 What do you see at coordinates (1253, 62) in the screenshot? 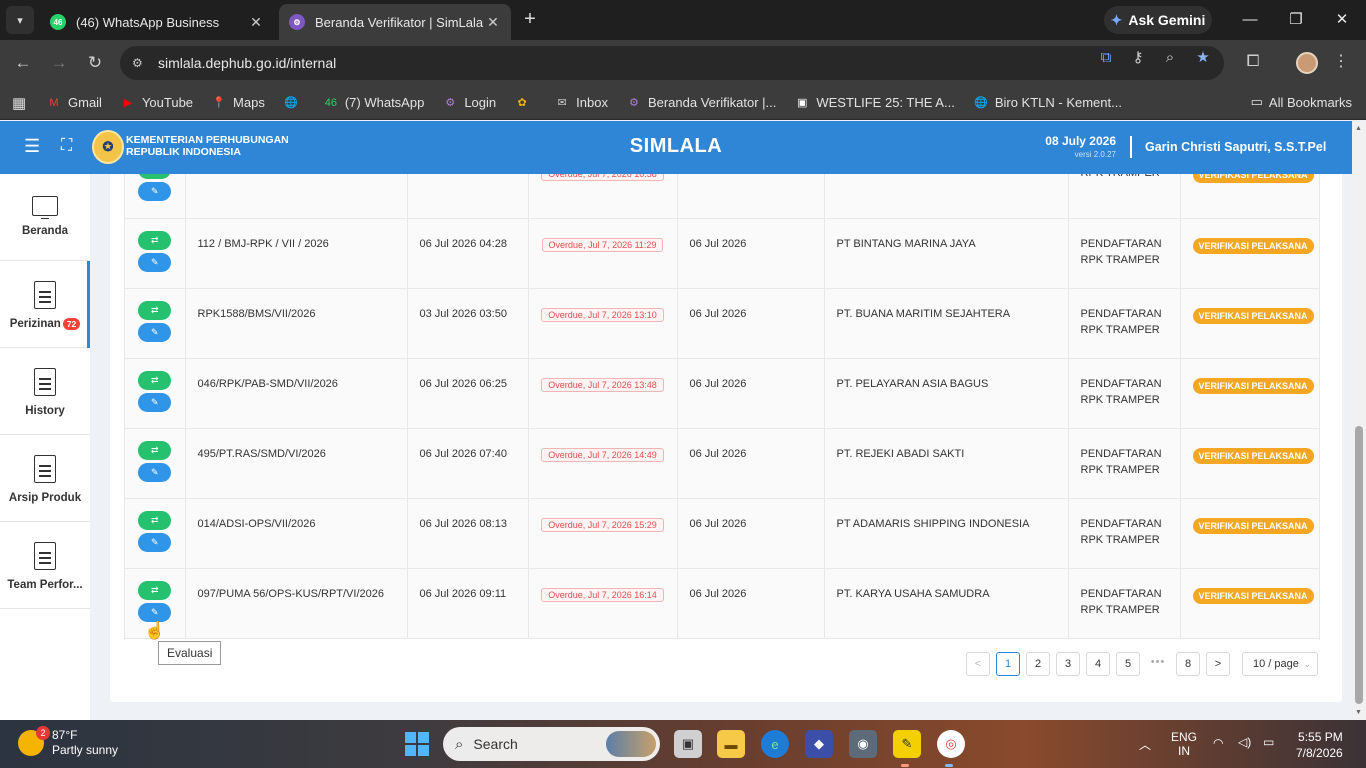
I see `extensions-icon: ⧠` at bounding box center [1253, 62].